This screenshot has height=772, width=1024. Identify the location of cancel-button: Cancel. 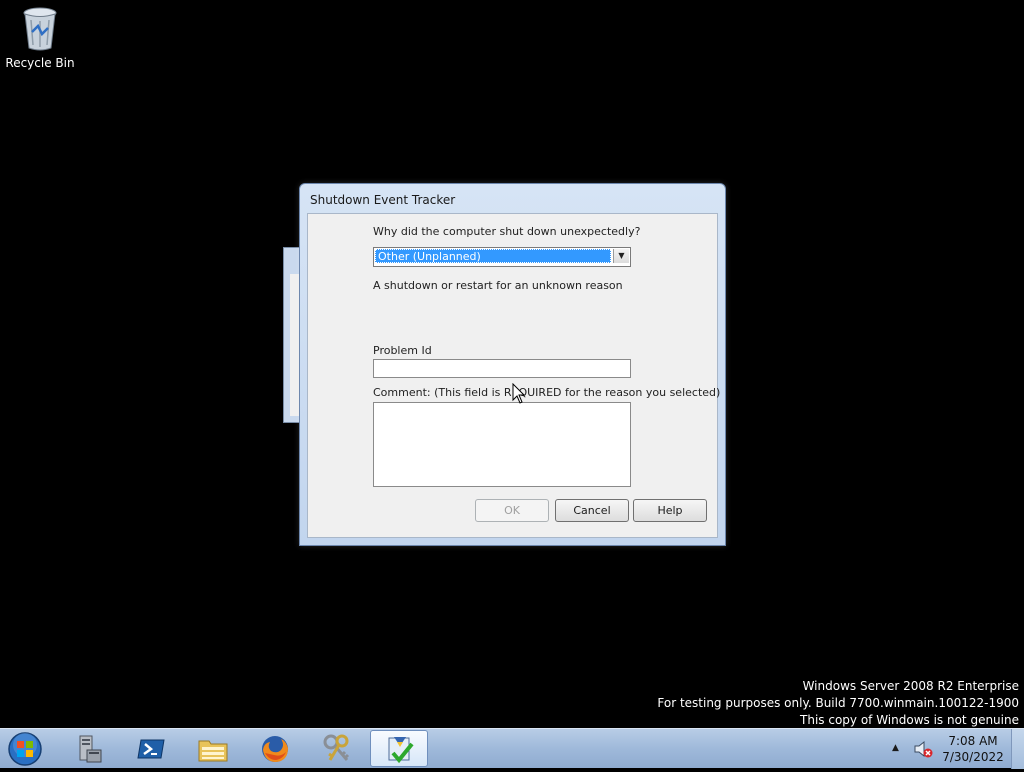
(592, 510).